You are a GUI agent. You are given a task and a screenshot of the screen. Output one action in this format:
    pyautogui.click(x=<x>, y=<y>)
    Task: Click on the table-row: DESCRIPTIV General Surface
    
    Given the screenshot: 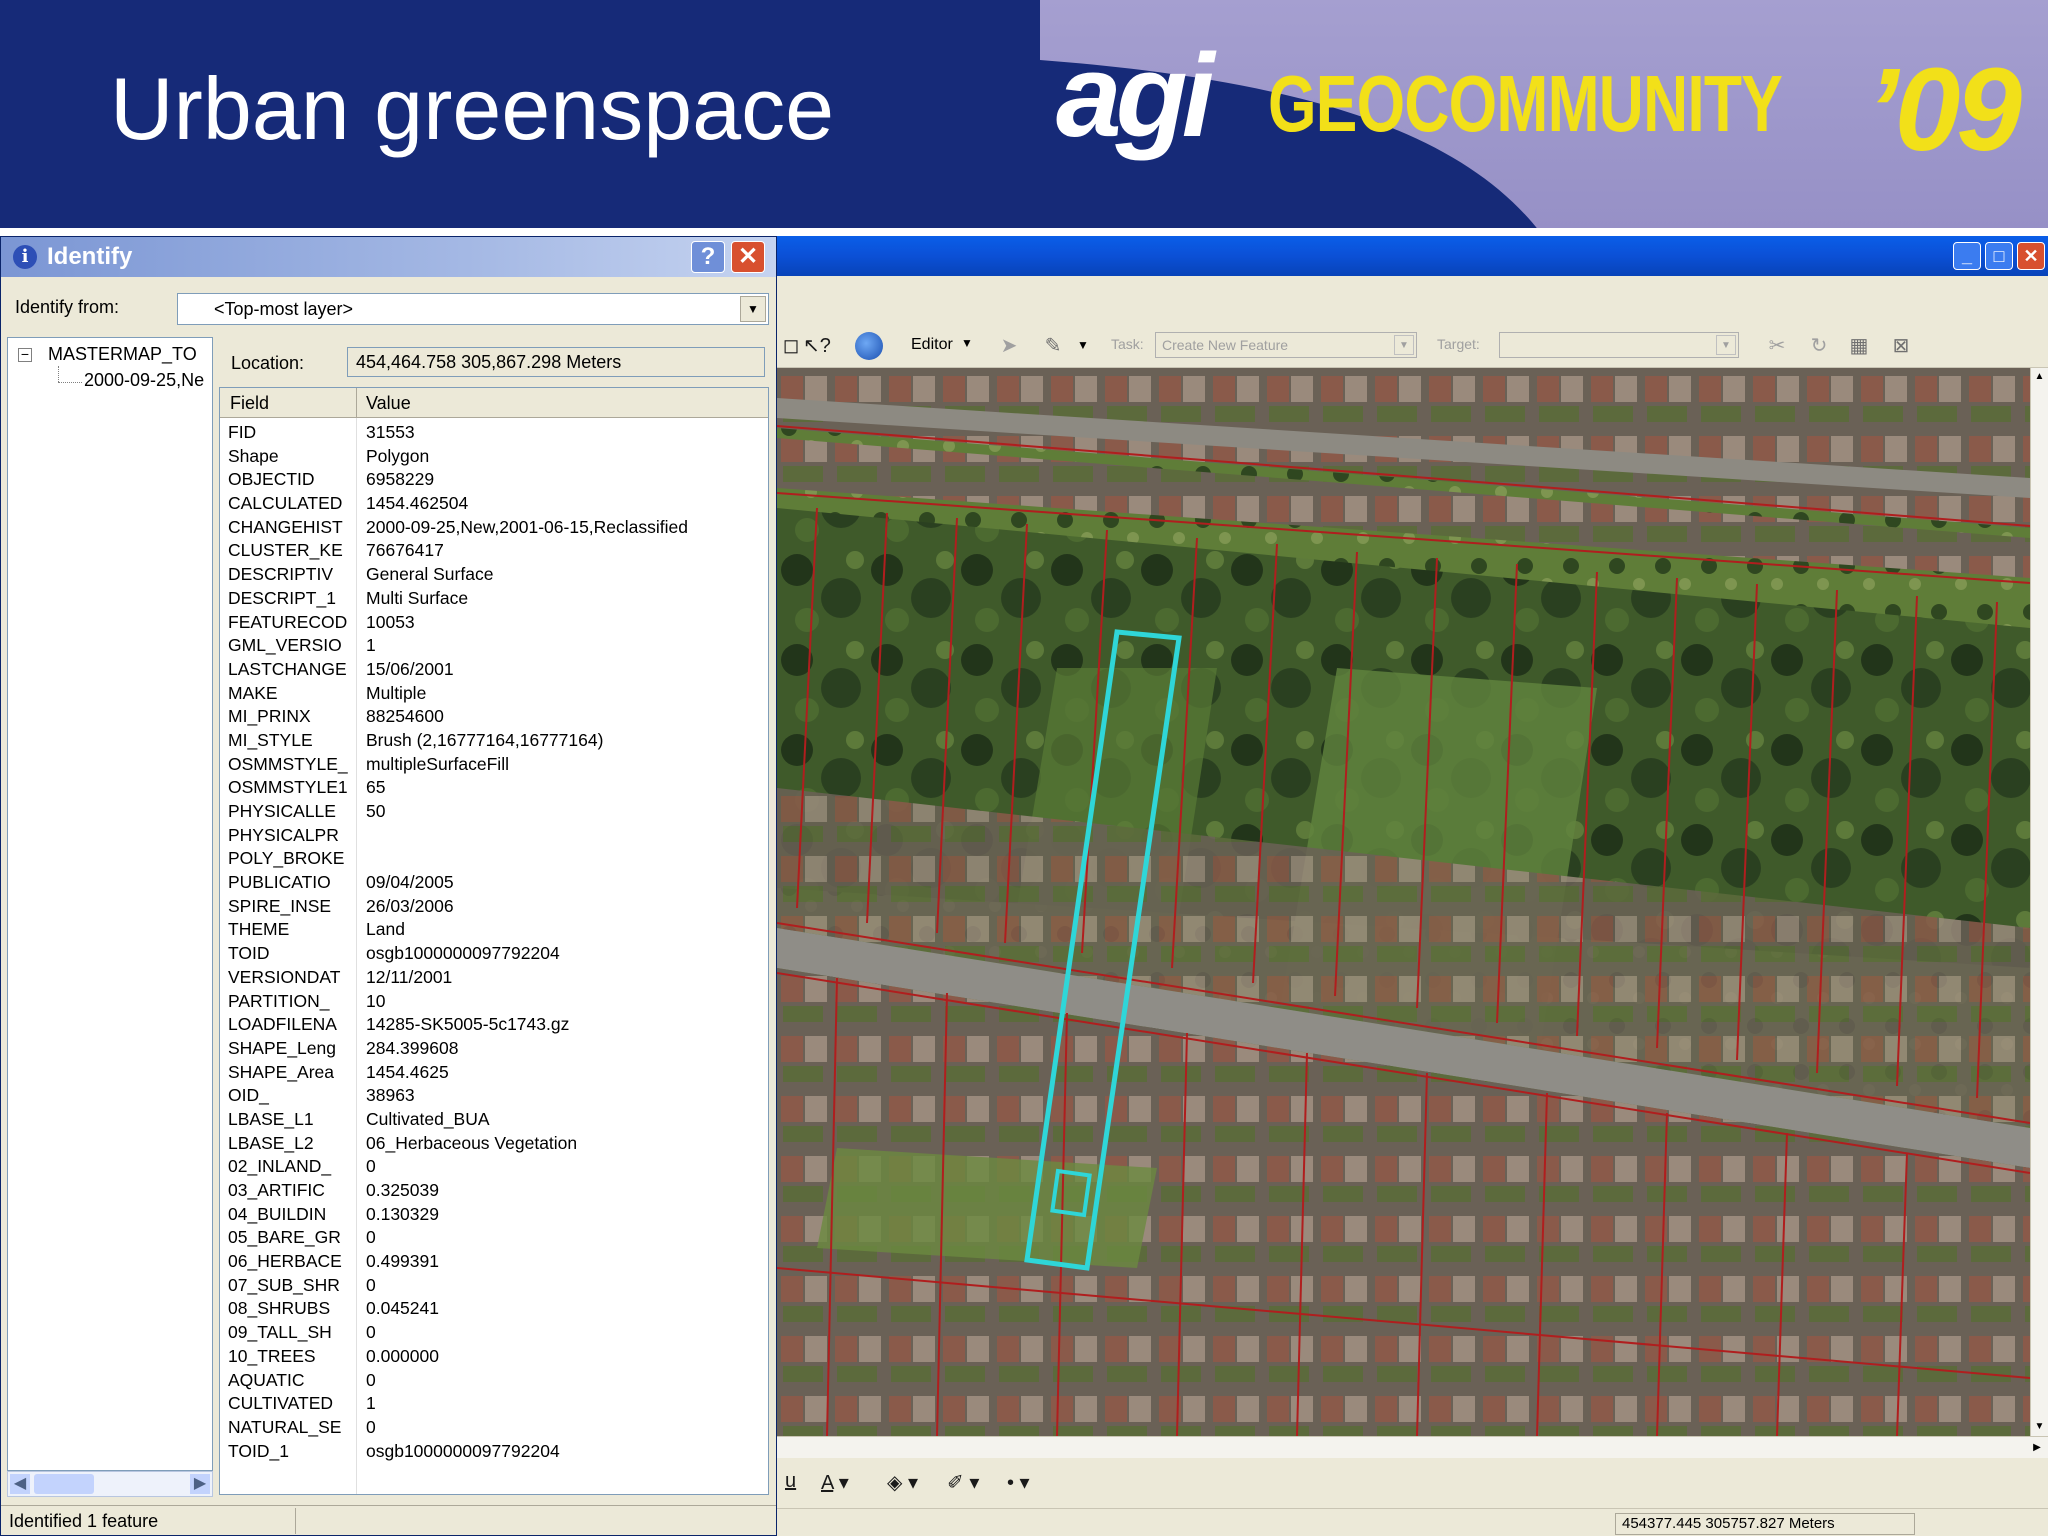 What is the action you would take?
    pyautogui.click(x=494, y=574)
    